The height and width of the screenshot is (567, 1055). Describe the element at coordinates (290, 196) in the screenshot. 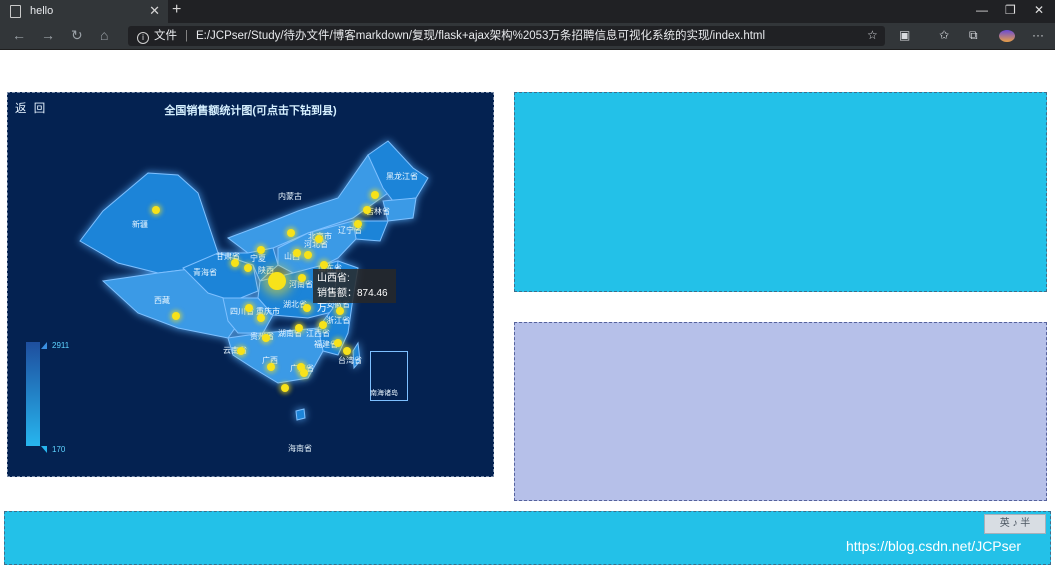

I see `label-inner-mongolia: 内蒙古` at that location.